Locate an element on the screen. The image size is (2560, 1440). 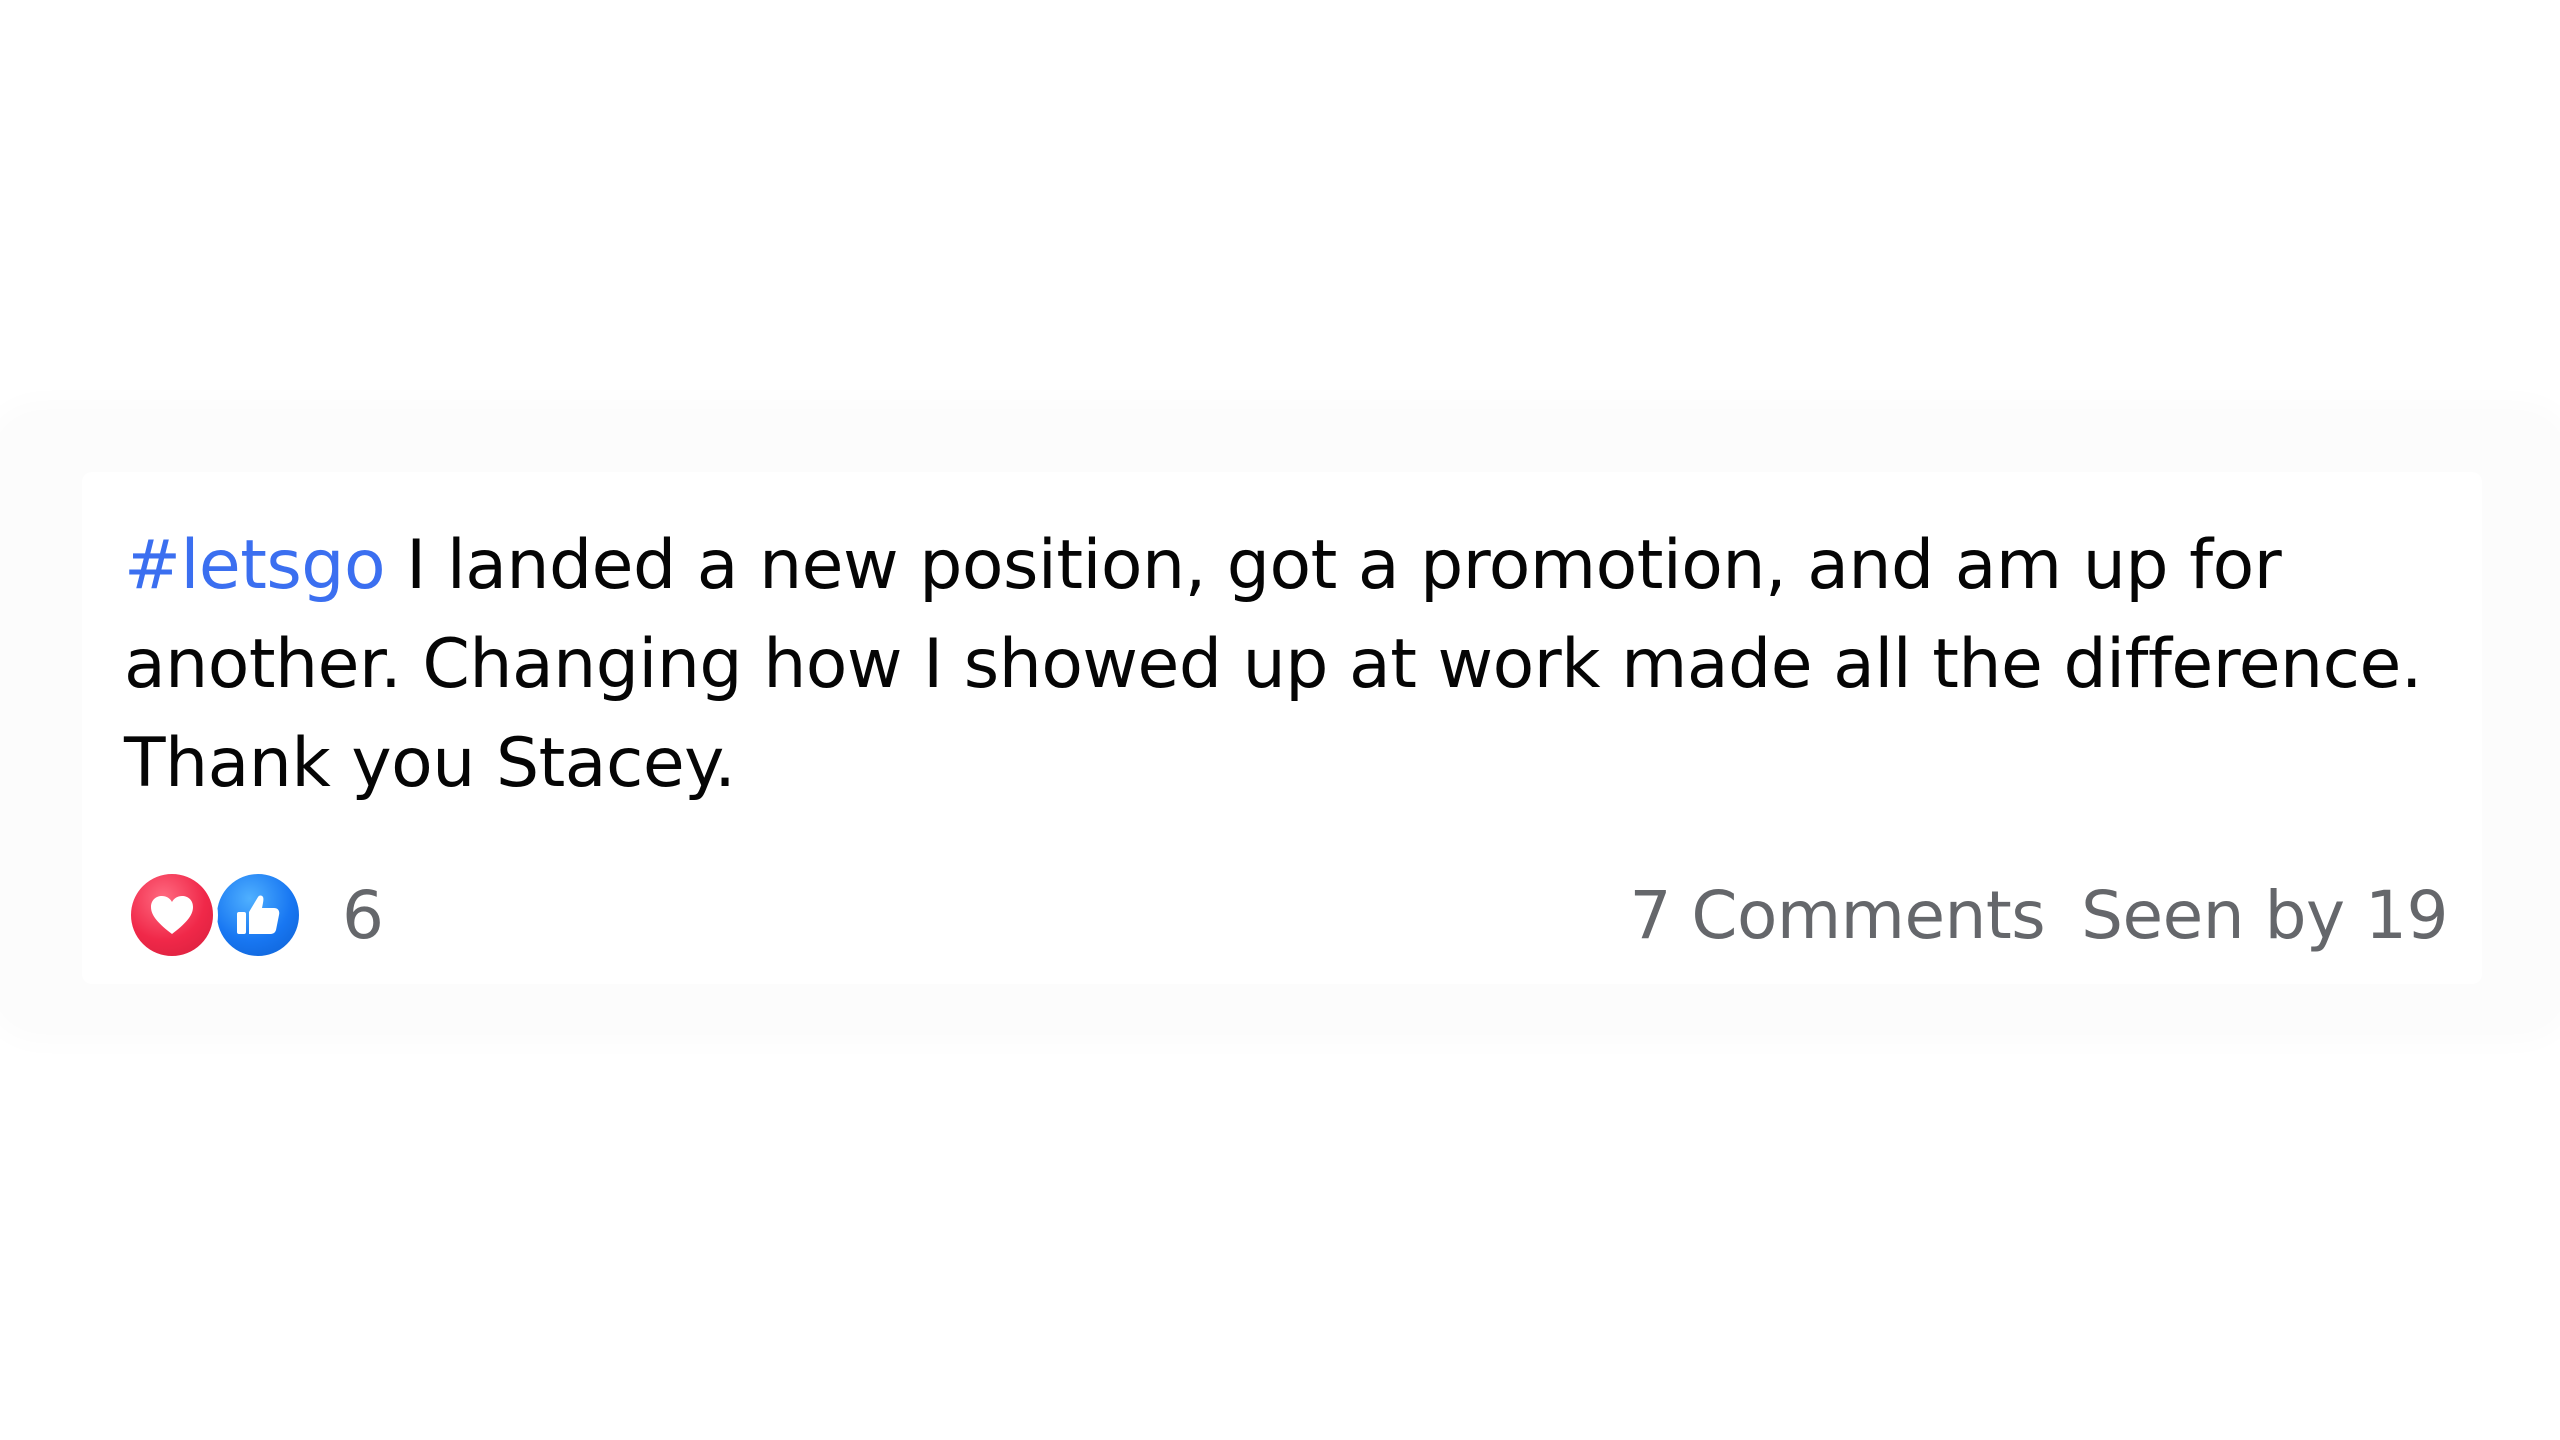
post-meta: 7 Comments Seen by 19 is located at coordinates (2038, 915).